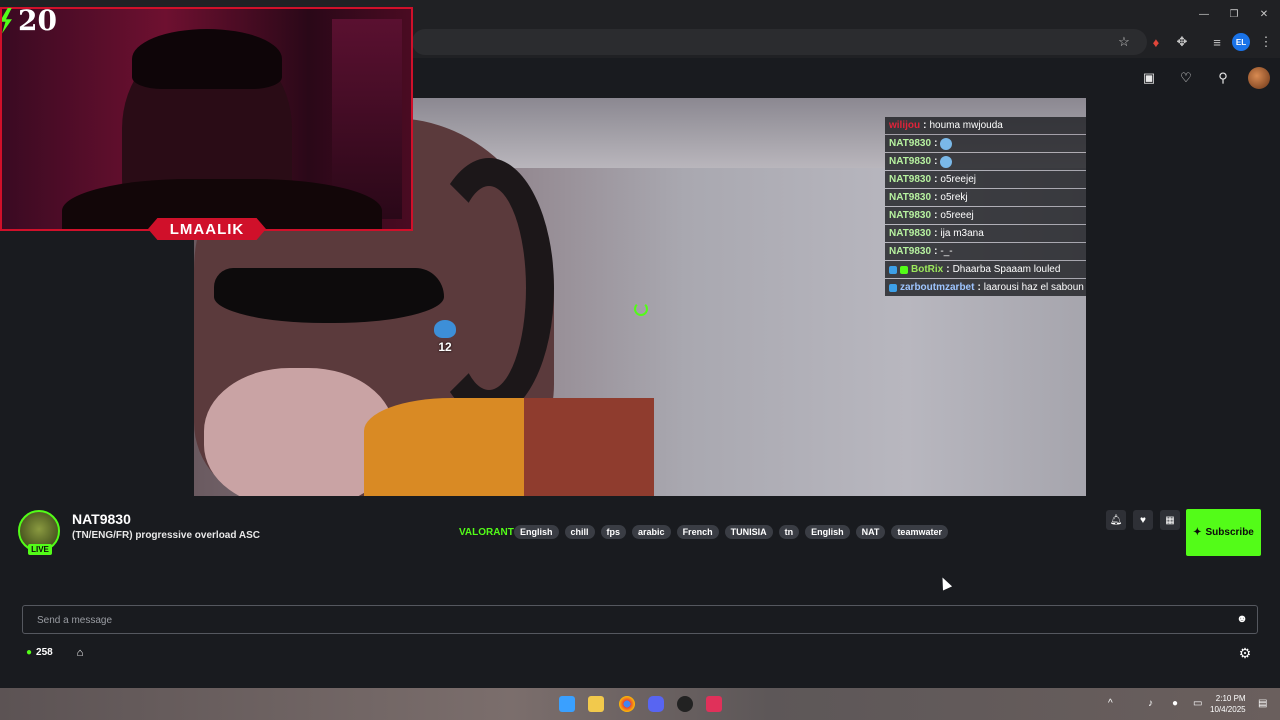 The height and width of the screenshot is (720, 1280). Describe the element at coordinates (985, 215) in the screenshot. I see `chat-message: NAT9830: o5reeej` at that location.